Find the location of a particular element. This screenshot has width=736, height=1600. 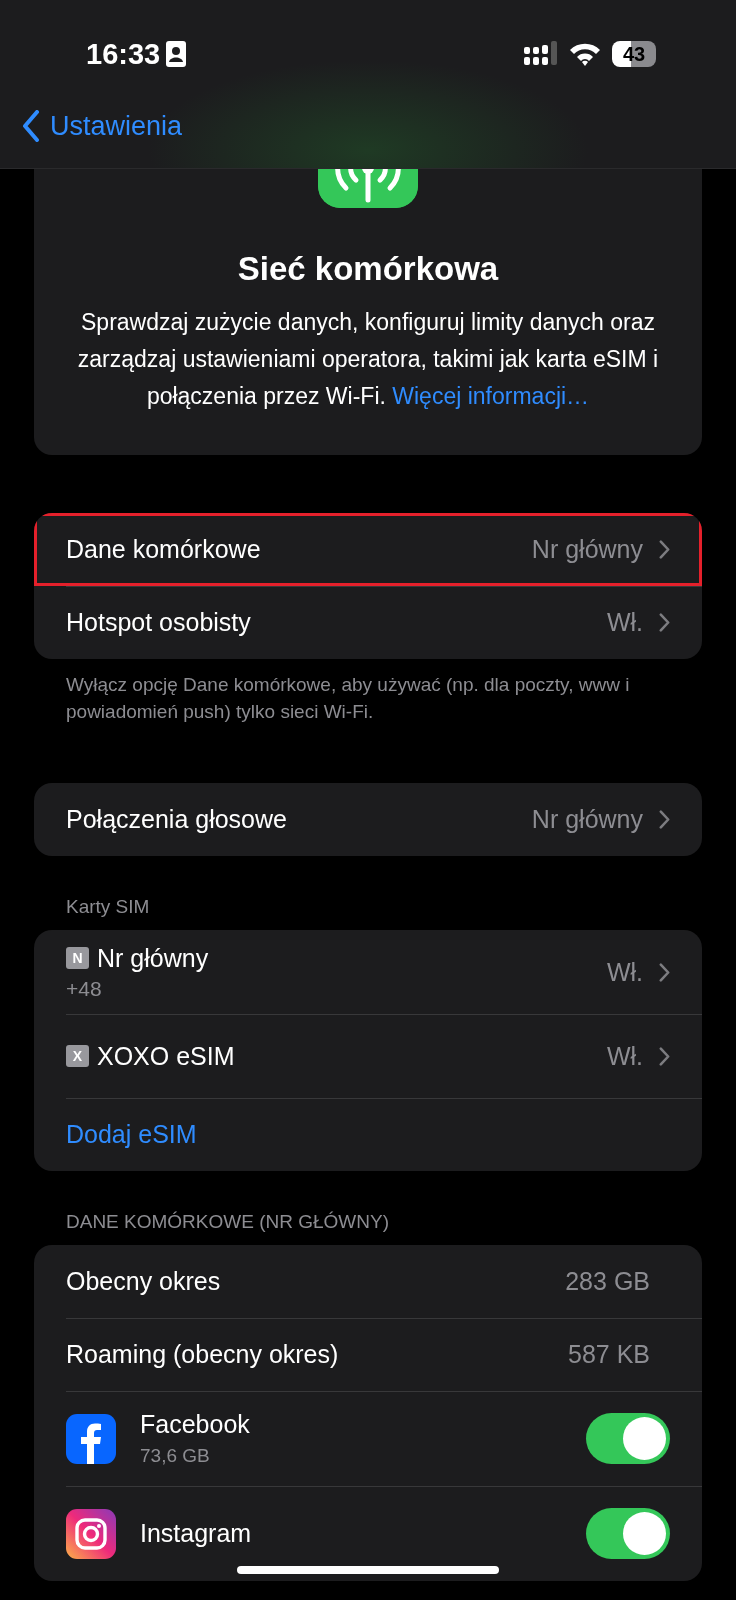

back-chevron-icon is located at coordinates (31, 126).